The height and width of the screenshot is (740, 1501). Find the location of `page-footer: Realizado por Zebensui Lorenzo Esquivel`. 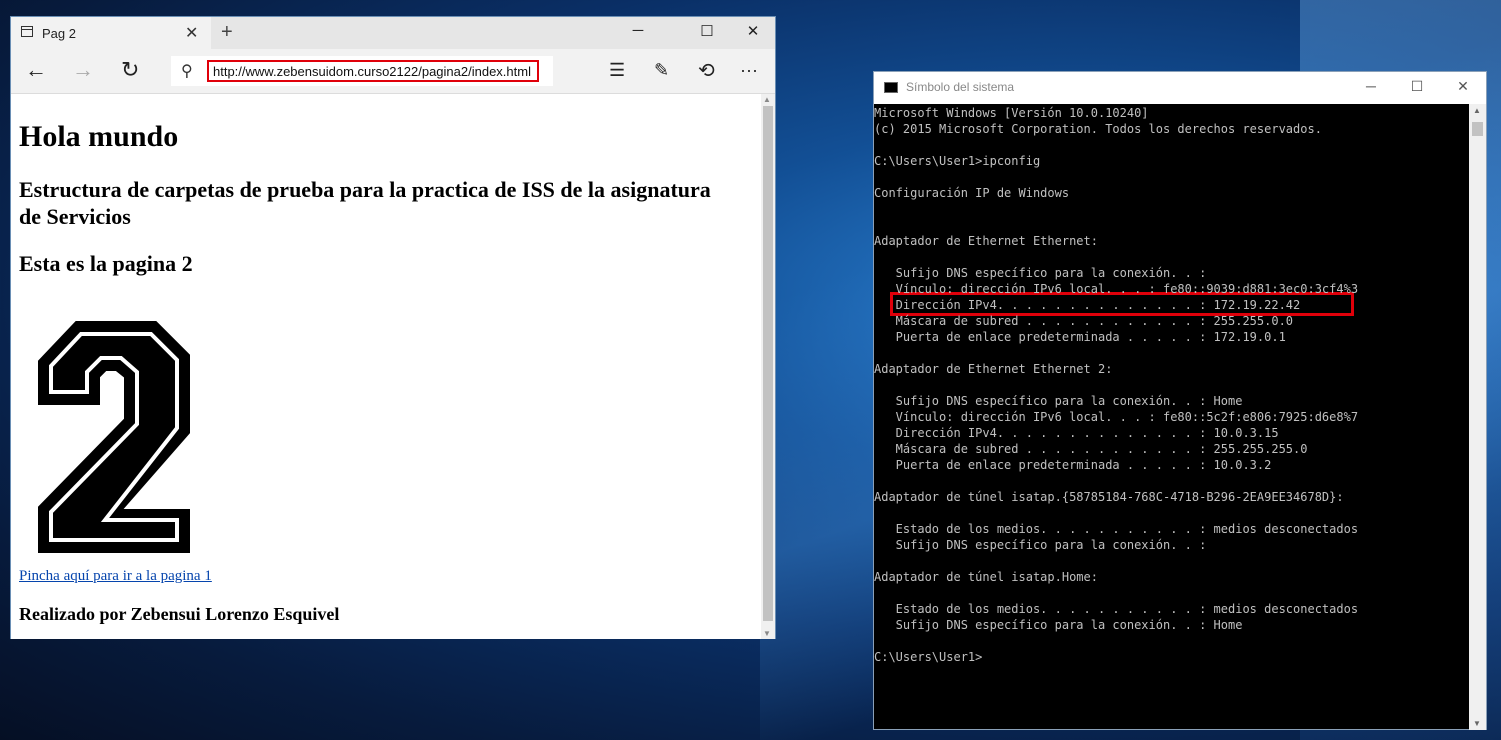

page-footer: Realizado por Zebensui Lorenzo Esquivel is located at coordinates (179, 614).